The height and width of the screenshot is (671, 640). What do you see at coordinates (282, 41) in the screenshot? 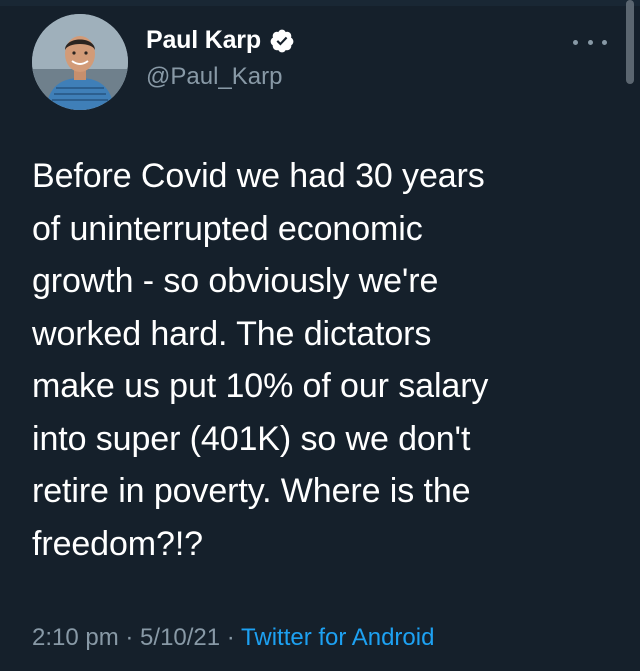
I see `verified-badge-icon` at bounding box center [282, 41].